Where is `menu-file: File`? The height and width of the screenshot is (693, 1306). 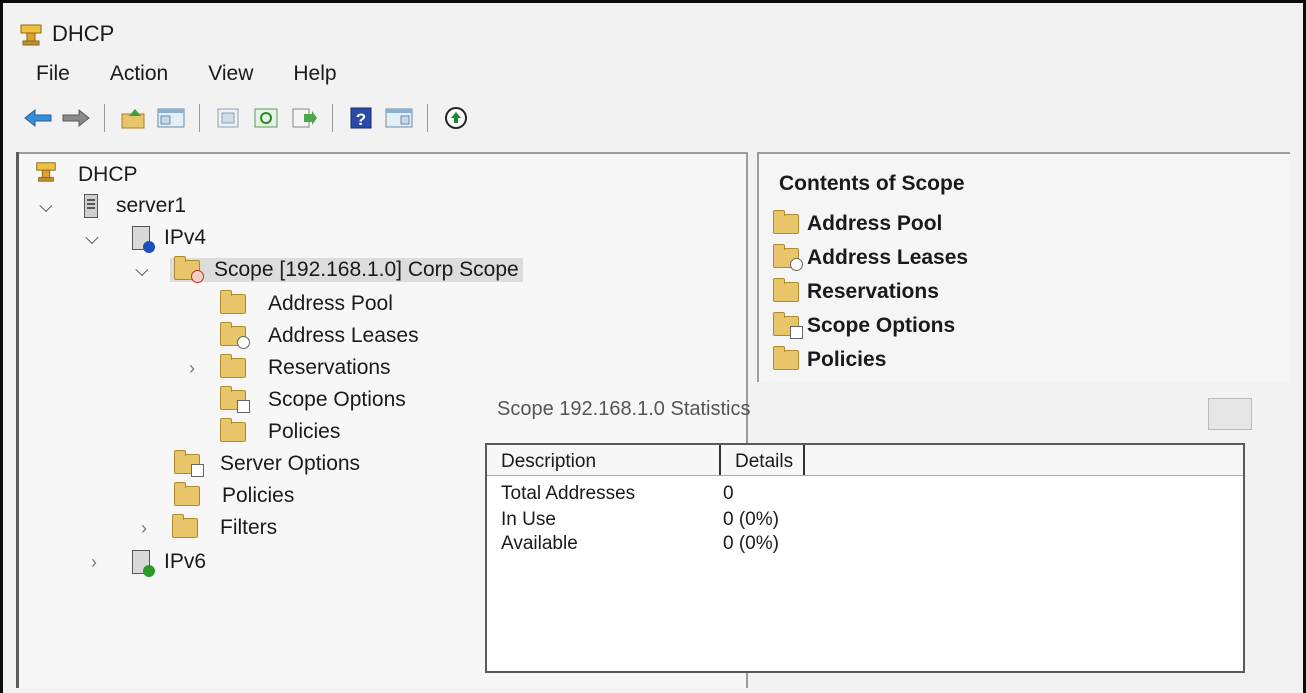 menu-file: File is located at coordinates (53, 74).